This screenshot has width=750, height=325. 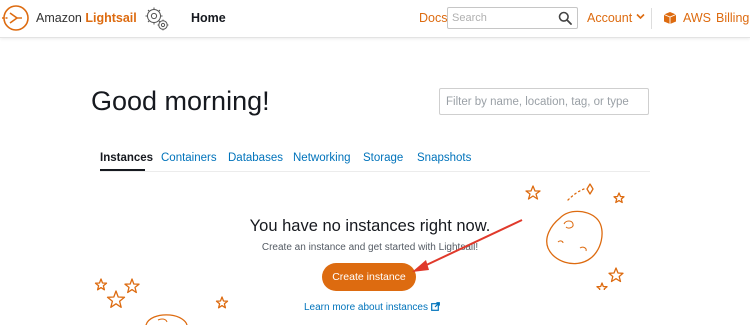 I want to click on tab-networking: Networking, so click(x=322, y=158).